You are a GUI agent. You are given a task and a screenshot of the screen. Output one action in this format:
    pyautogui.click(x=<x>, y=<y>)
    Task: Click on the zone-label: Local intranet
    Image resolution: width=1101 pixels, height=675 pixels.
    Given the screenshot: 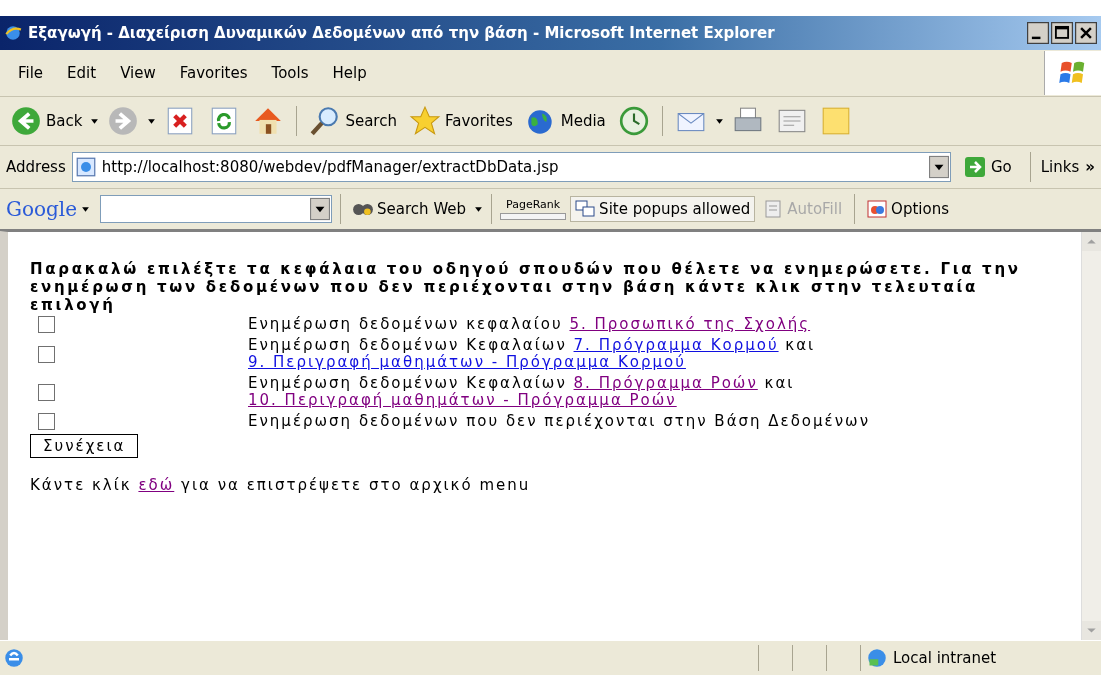 What is the action you would take?
    pyautogui.click(x=945, y=658)
    